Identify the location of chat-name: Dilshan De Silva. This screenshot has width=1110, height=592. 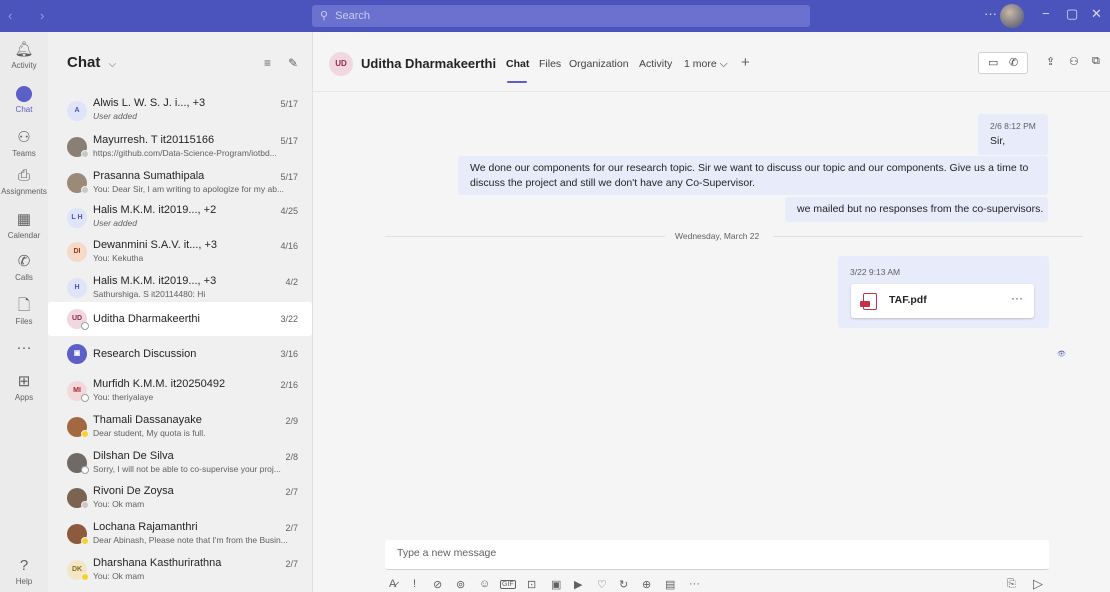
(133, 456).